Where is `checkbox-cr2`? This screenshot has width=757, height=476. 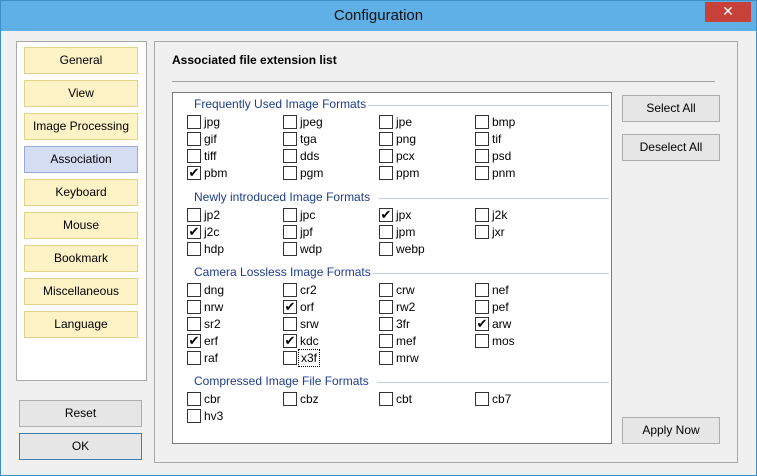
checkbox-cr2 is located at coordinates (290, 290).